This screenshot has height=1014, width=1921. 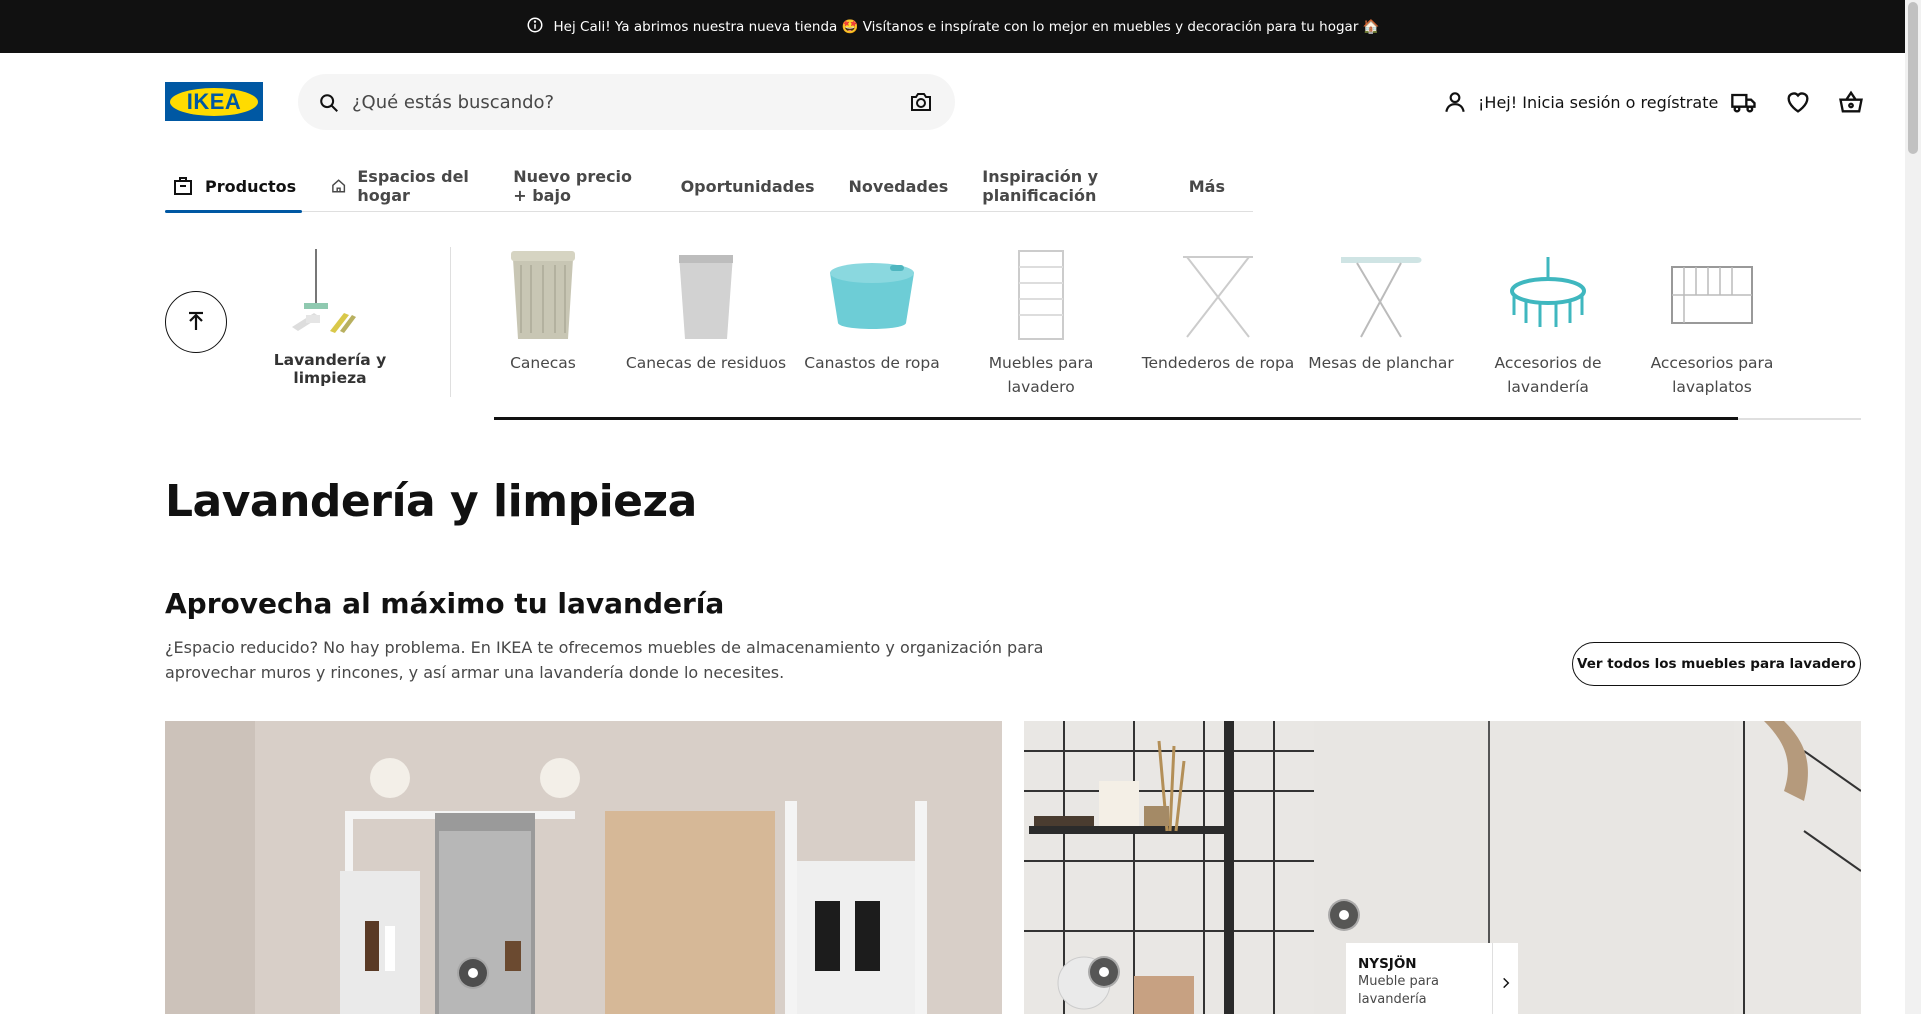 I want to click on category-item: Accesorios de lavandería, so click(x=1548, y=322).